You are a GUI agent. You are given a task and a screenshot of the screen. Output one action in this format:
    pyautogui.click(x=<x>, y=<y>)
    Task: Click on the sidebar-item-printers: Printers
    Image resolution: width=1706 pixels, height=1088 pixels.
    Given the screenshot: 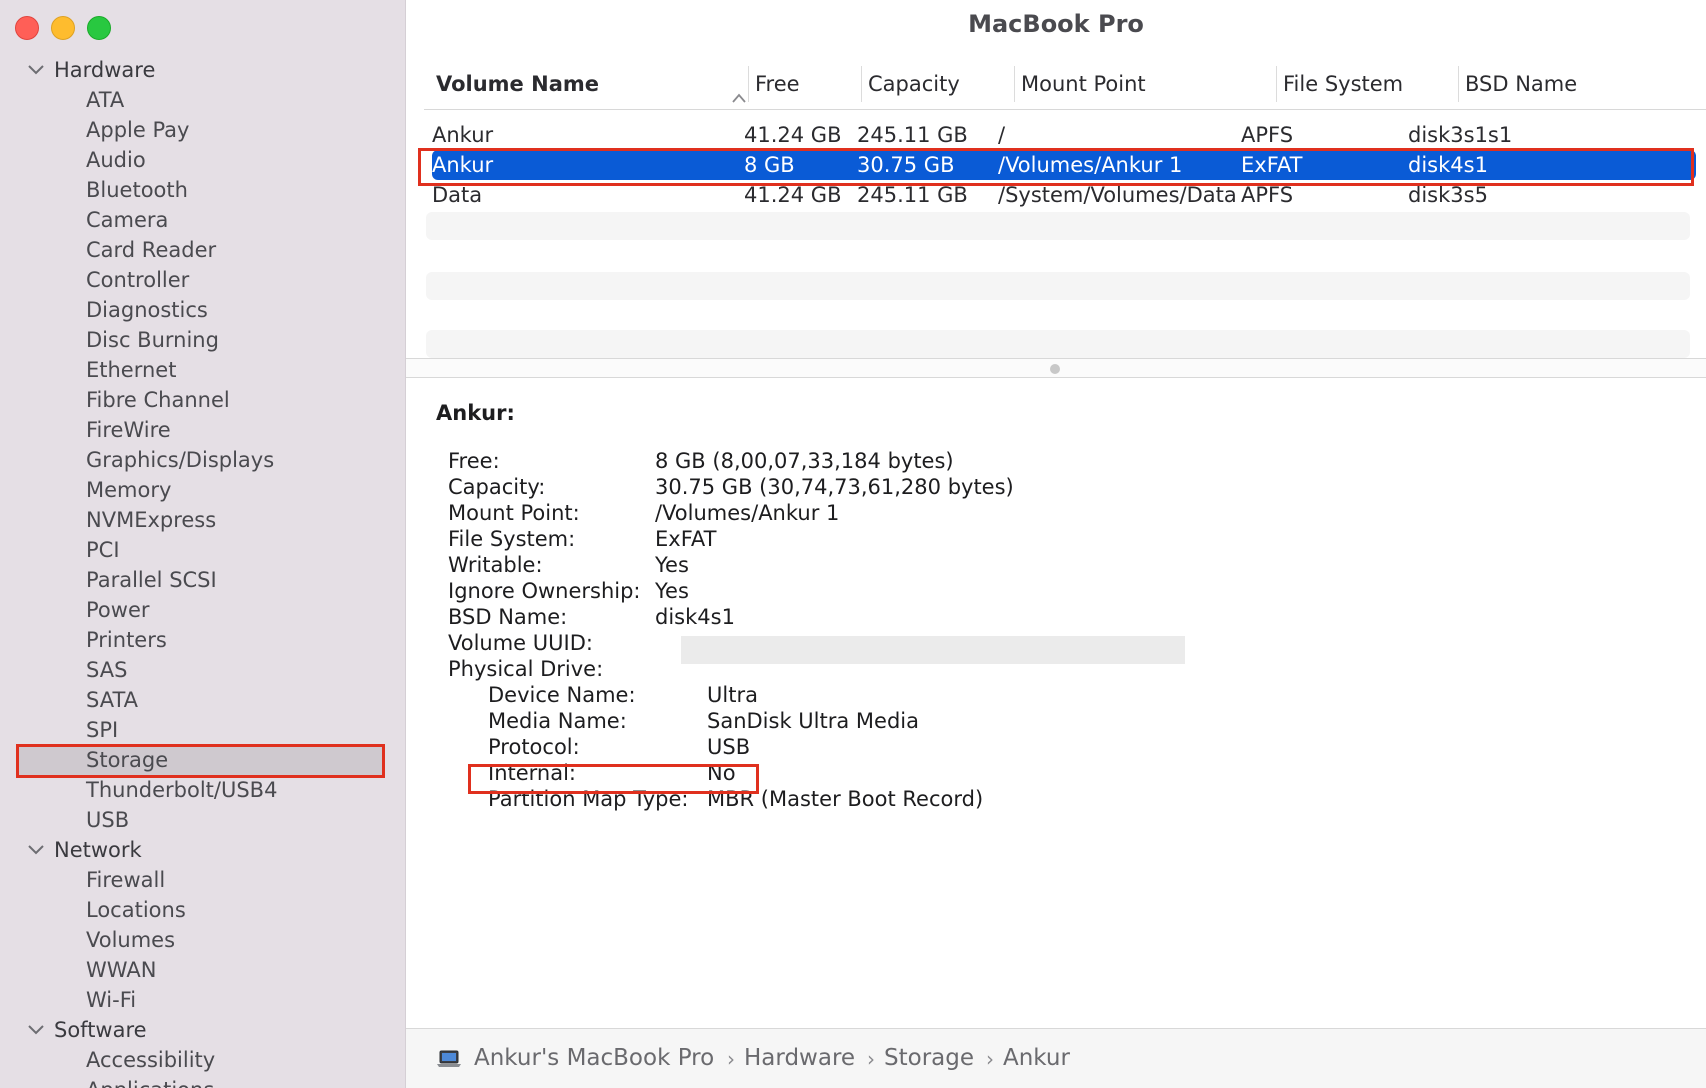 What is the action you would take?
    pyautogui.click(x=202, y=640)
    